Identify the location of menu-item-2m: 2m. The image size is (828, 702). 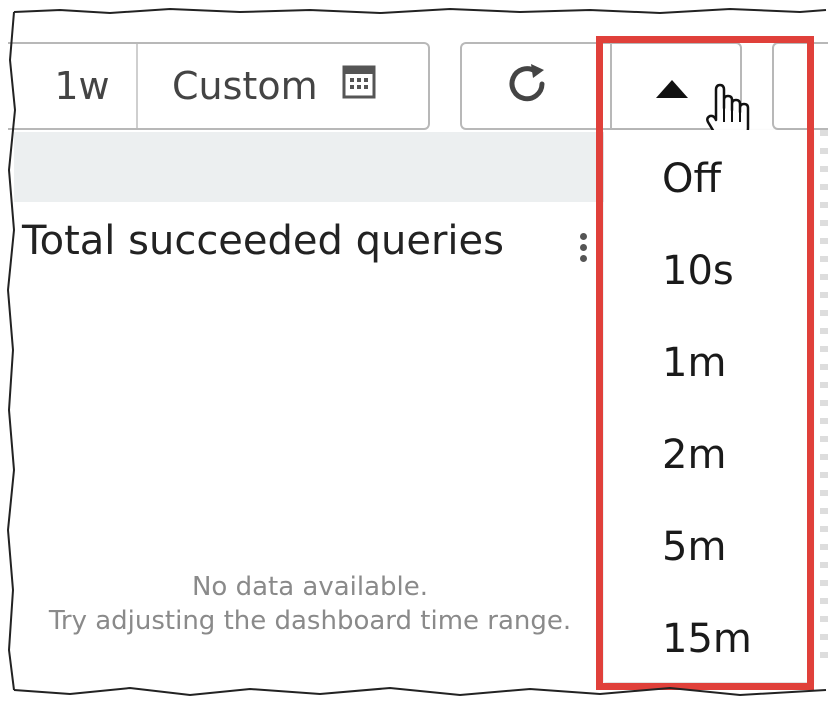
(694, 455).